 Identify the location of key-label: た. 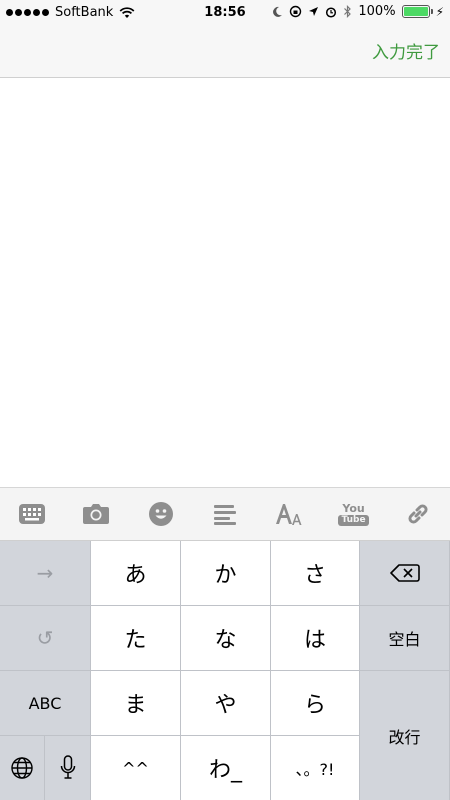
(135, 640).